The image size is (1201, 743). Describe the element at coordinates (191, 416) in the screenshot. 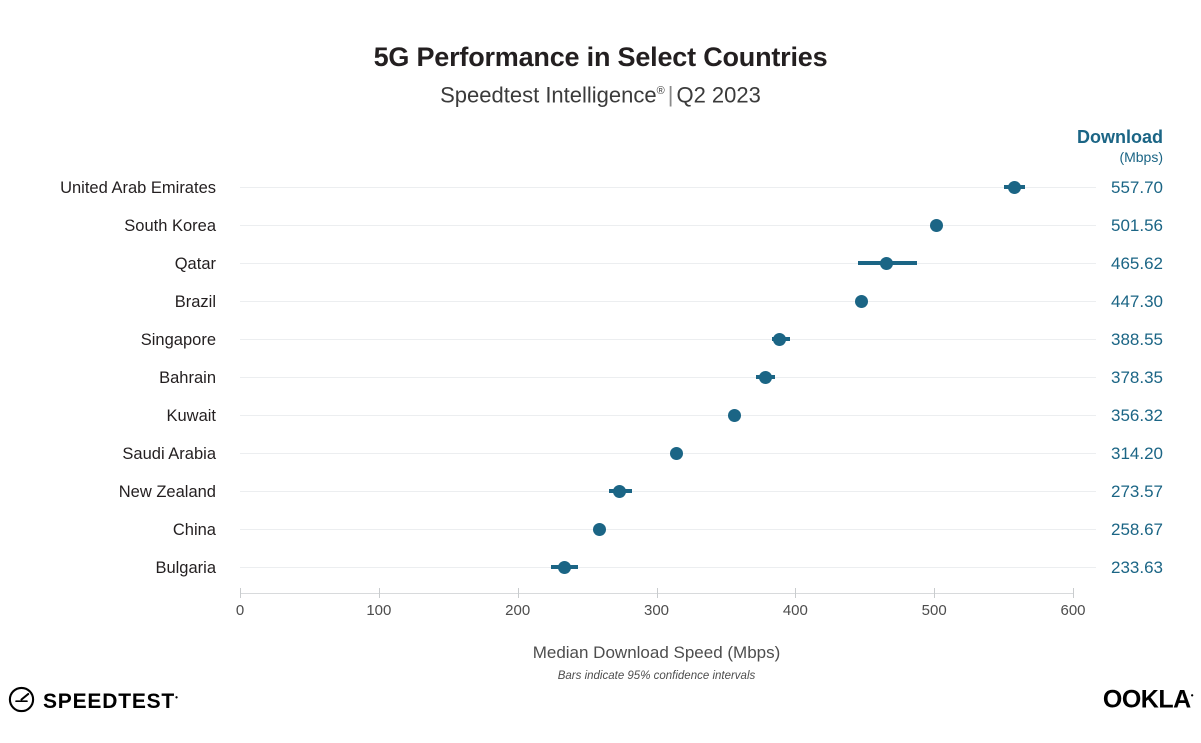

I see `country-label: Kuwait` at that location.